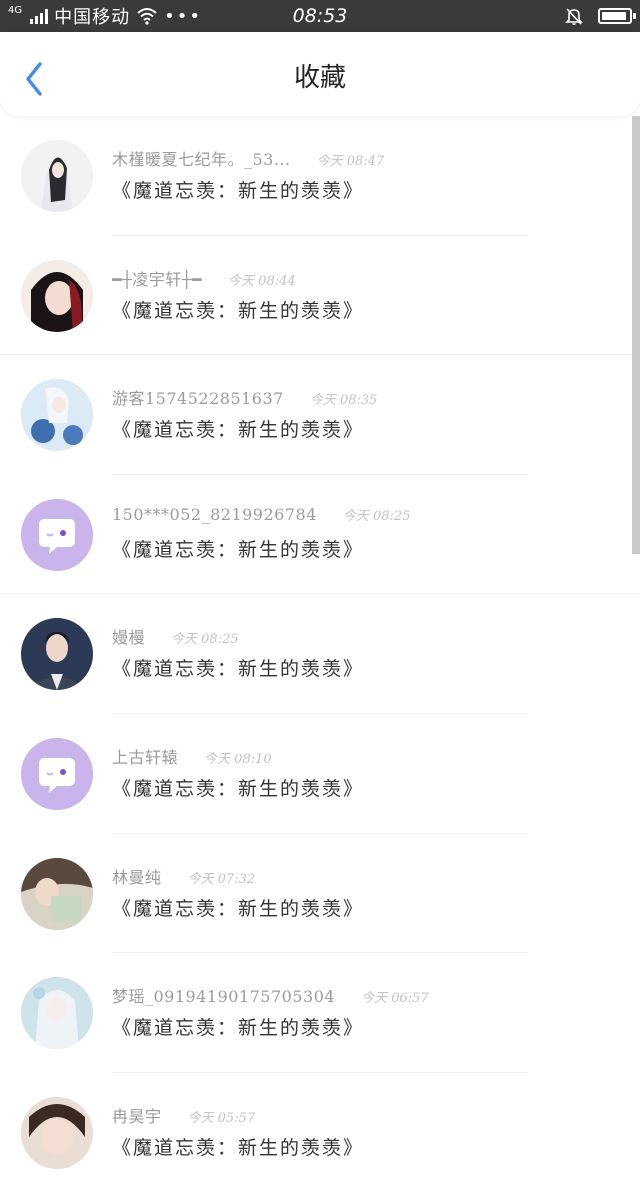 This screenshot has width=640, height=1192. Describe the element at coordinates (574, 16) in the screenshot. I see `bell-off-icon` at that location.